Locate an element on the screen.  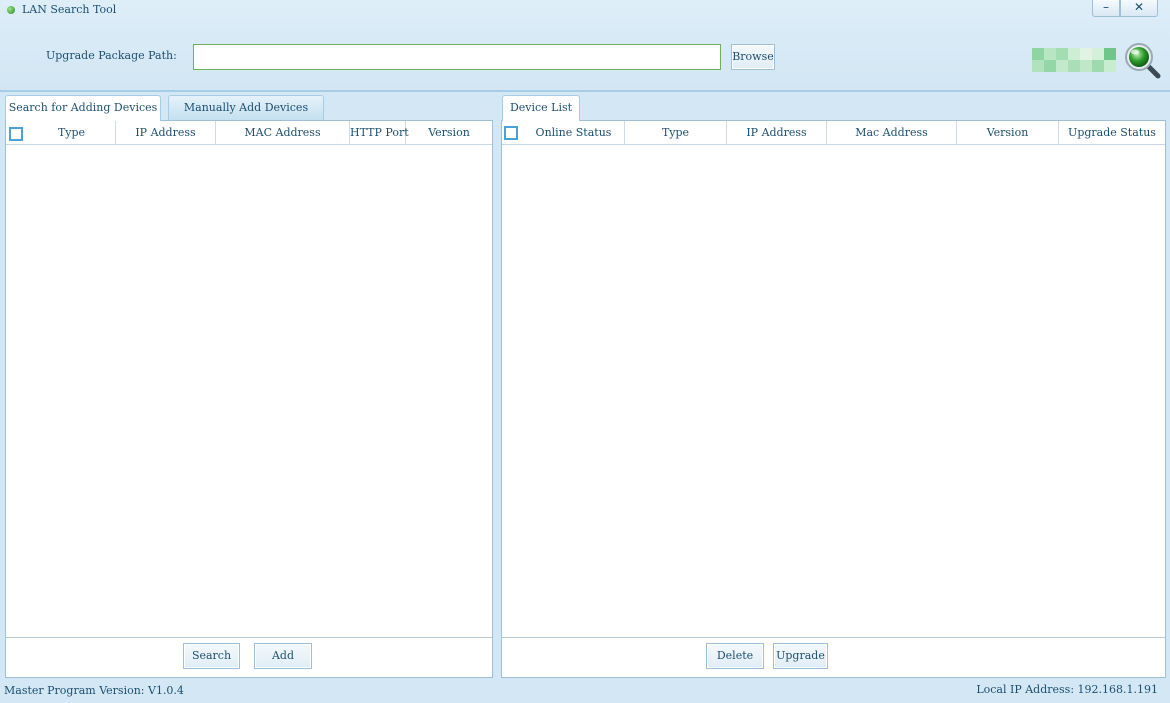
column-header-http-port: HTTP Port is located at coordinates (379, 132).